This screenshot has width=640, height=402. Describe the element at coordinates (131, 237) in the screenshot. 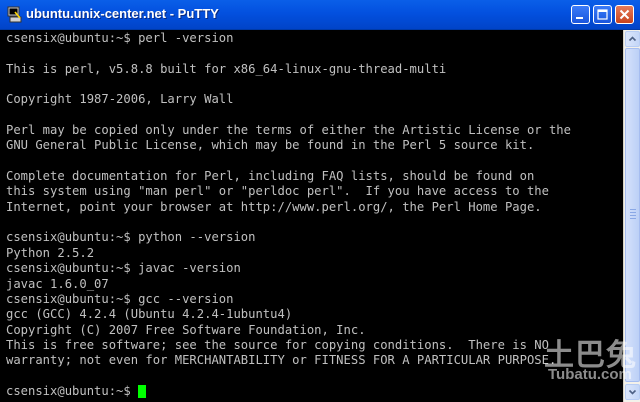

I see `terminal-line: csensix@ubuntu:~$ python --version` at that location.